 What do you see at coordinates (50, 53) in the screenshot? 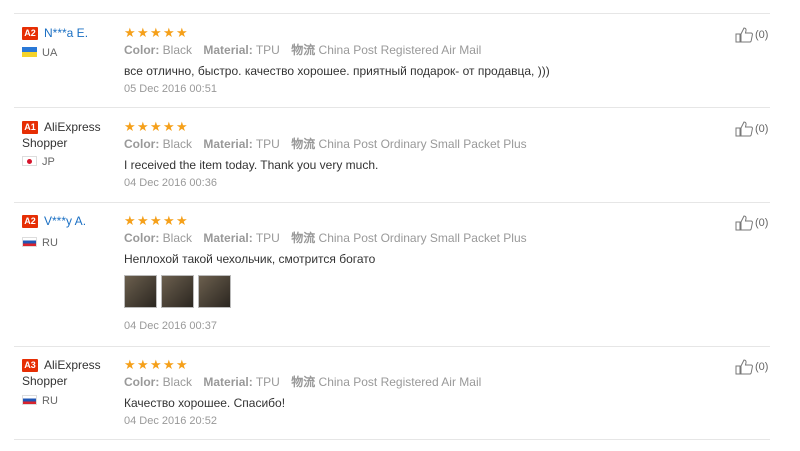
I see `buyer-country: UA` at bounding box center [50, 53].